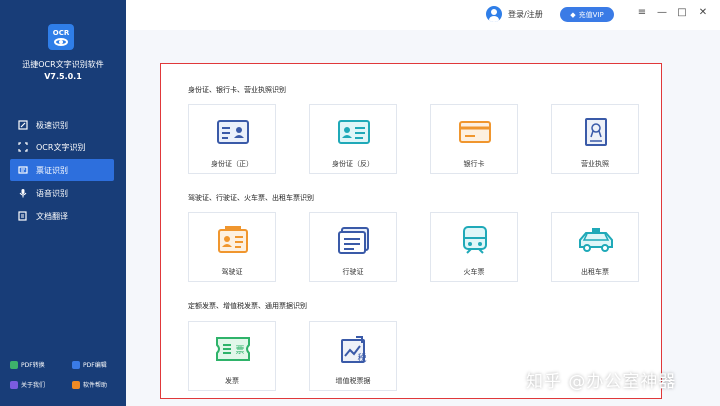 The height and width of the screenshot is (406, 720). Describe the element at coordinates (23, 216) in the screenshot. I see `translate-icon` at that location.